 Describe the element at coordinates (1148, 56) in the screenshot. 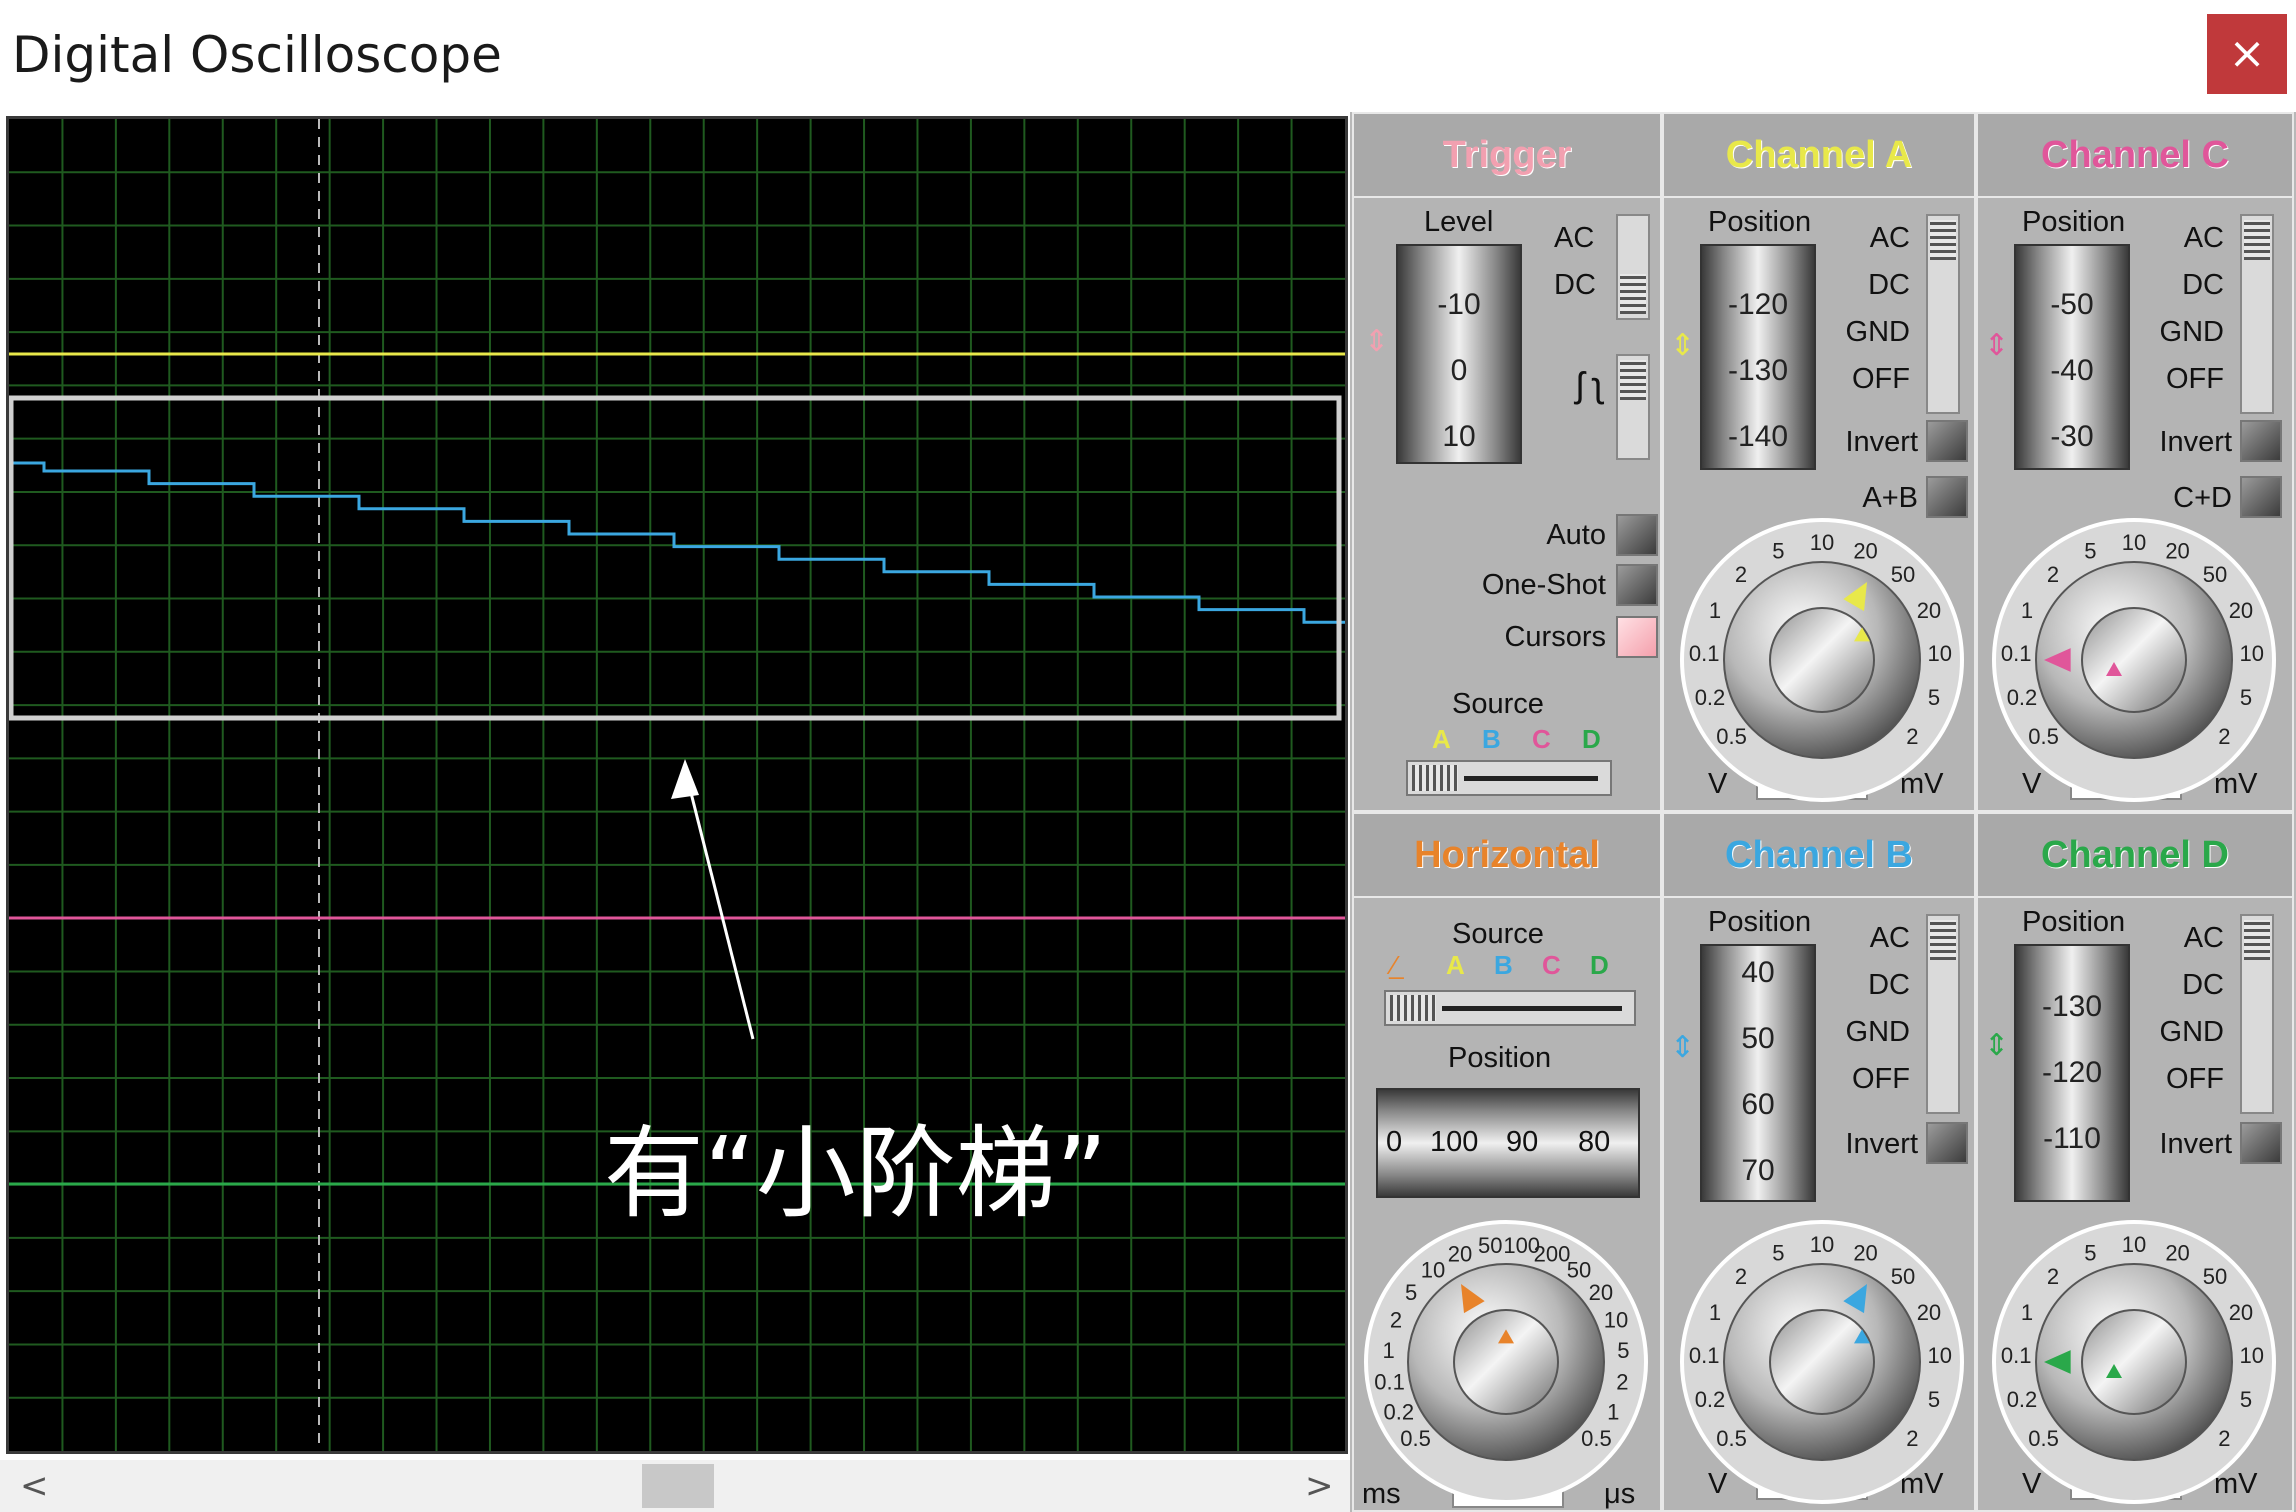

I see `title-bar: Digital Oscilloscope ×` at that location.